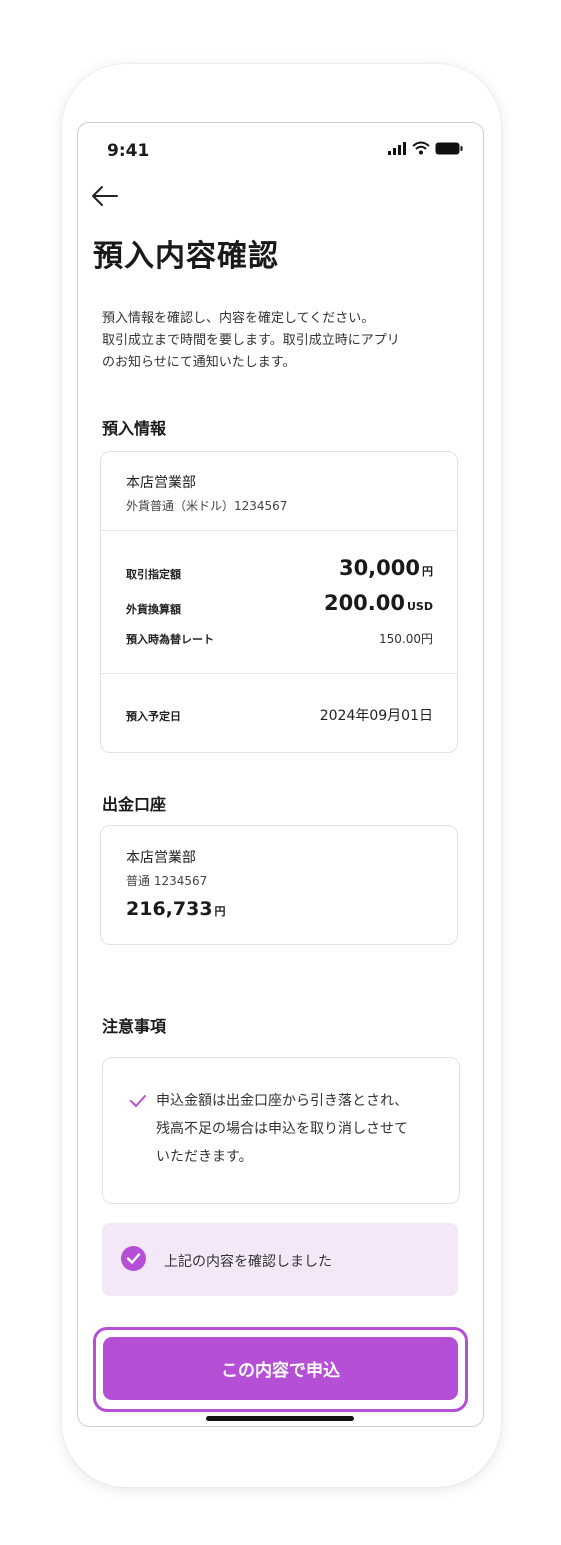  I want to click on page-title: 預入内容確認, so click(186, 256).